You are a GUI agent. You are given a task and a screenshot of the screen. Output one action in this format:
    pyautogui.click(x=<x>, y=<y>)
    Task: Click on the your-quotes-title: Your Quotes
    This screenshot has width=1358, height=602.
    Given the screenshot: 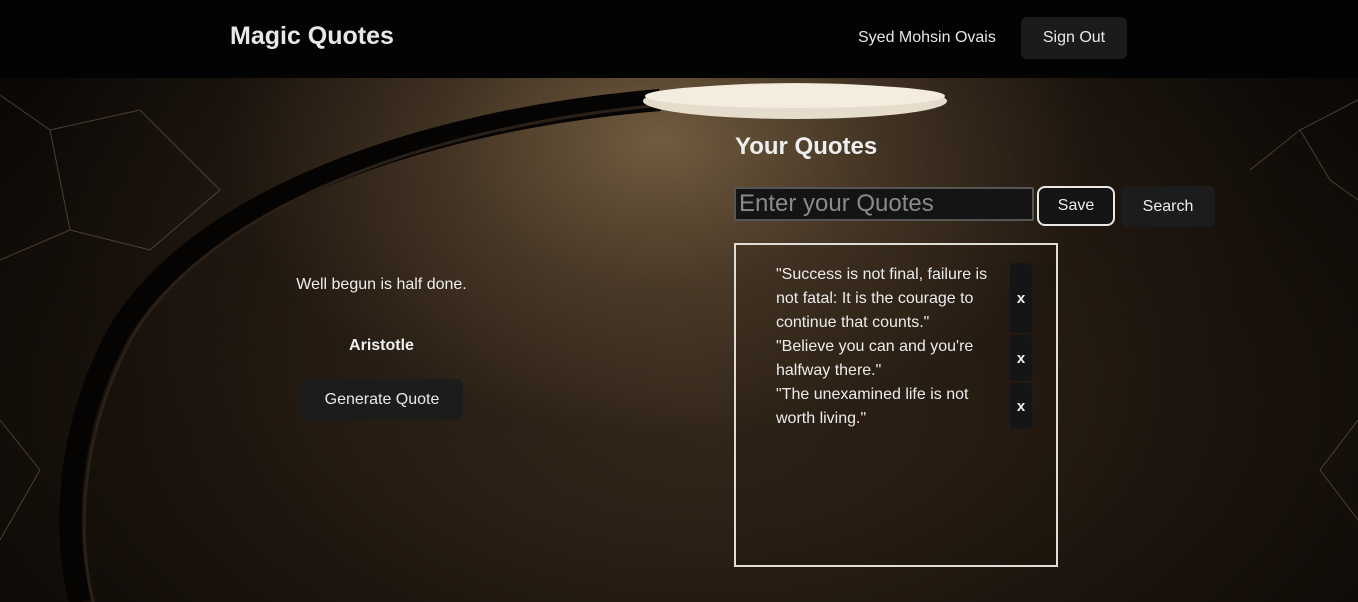 What is the action you would take?
    pyautogui.click(x=806, y=146)
    